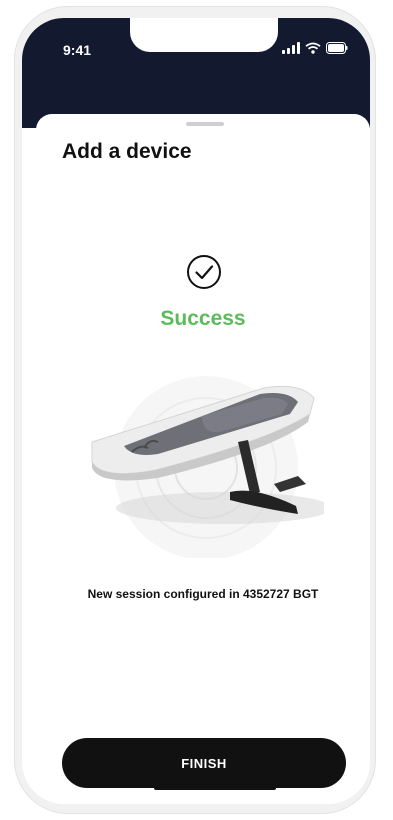  I want to click on check-circle-icon, so click(204, 272).